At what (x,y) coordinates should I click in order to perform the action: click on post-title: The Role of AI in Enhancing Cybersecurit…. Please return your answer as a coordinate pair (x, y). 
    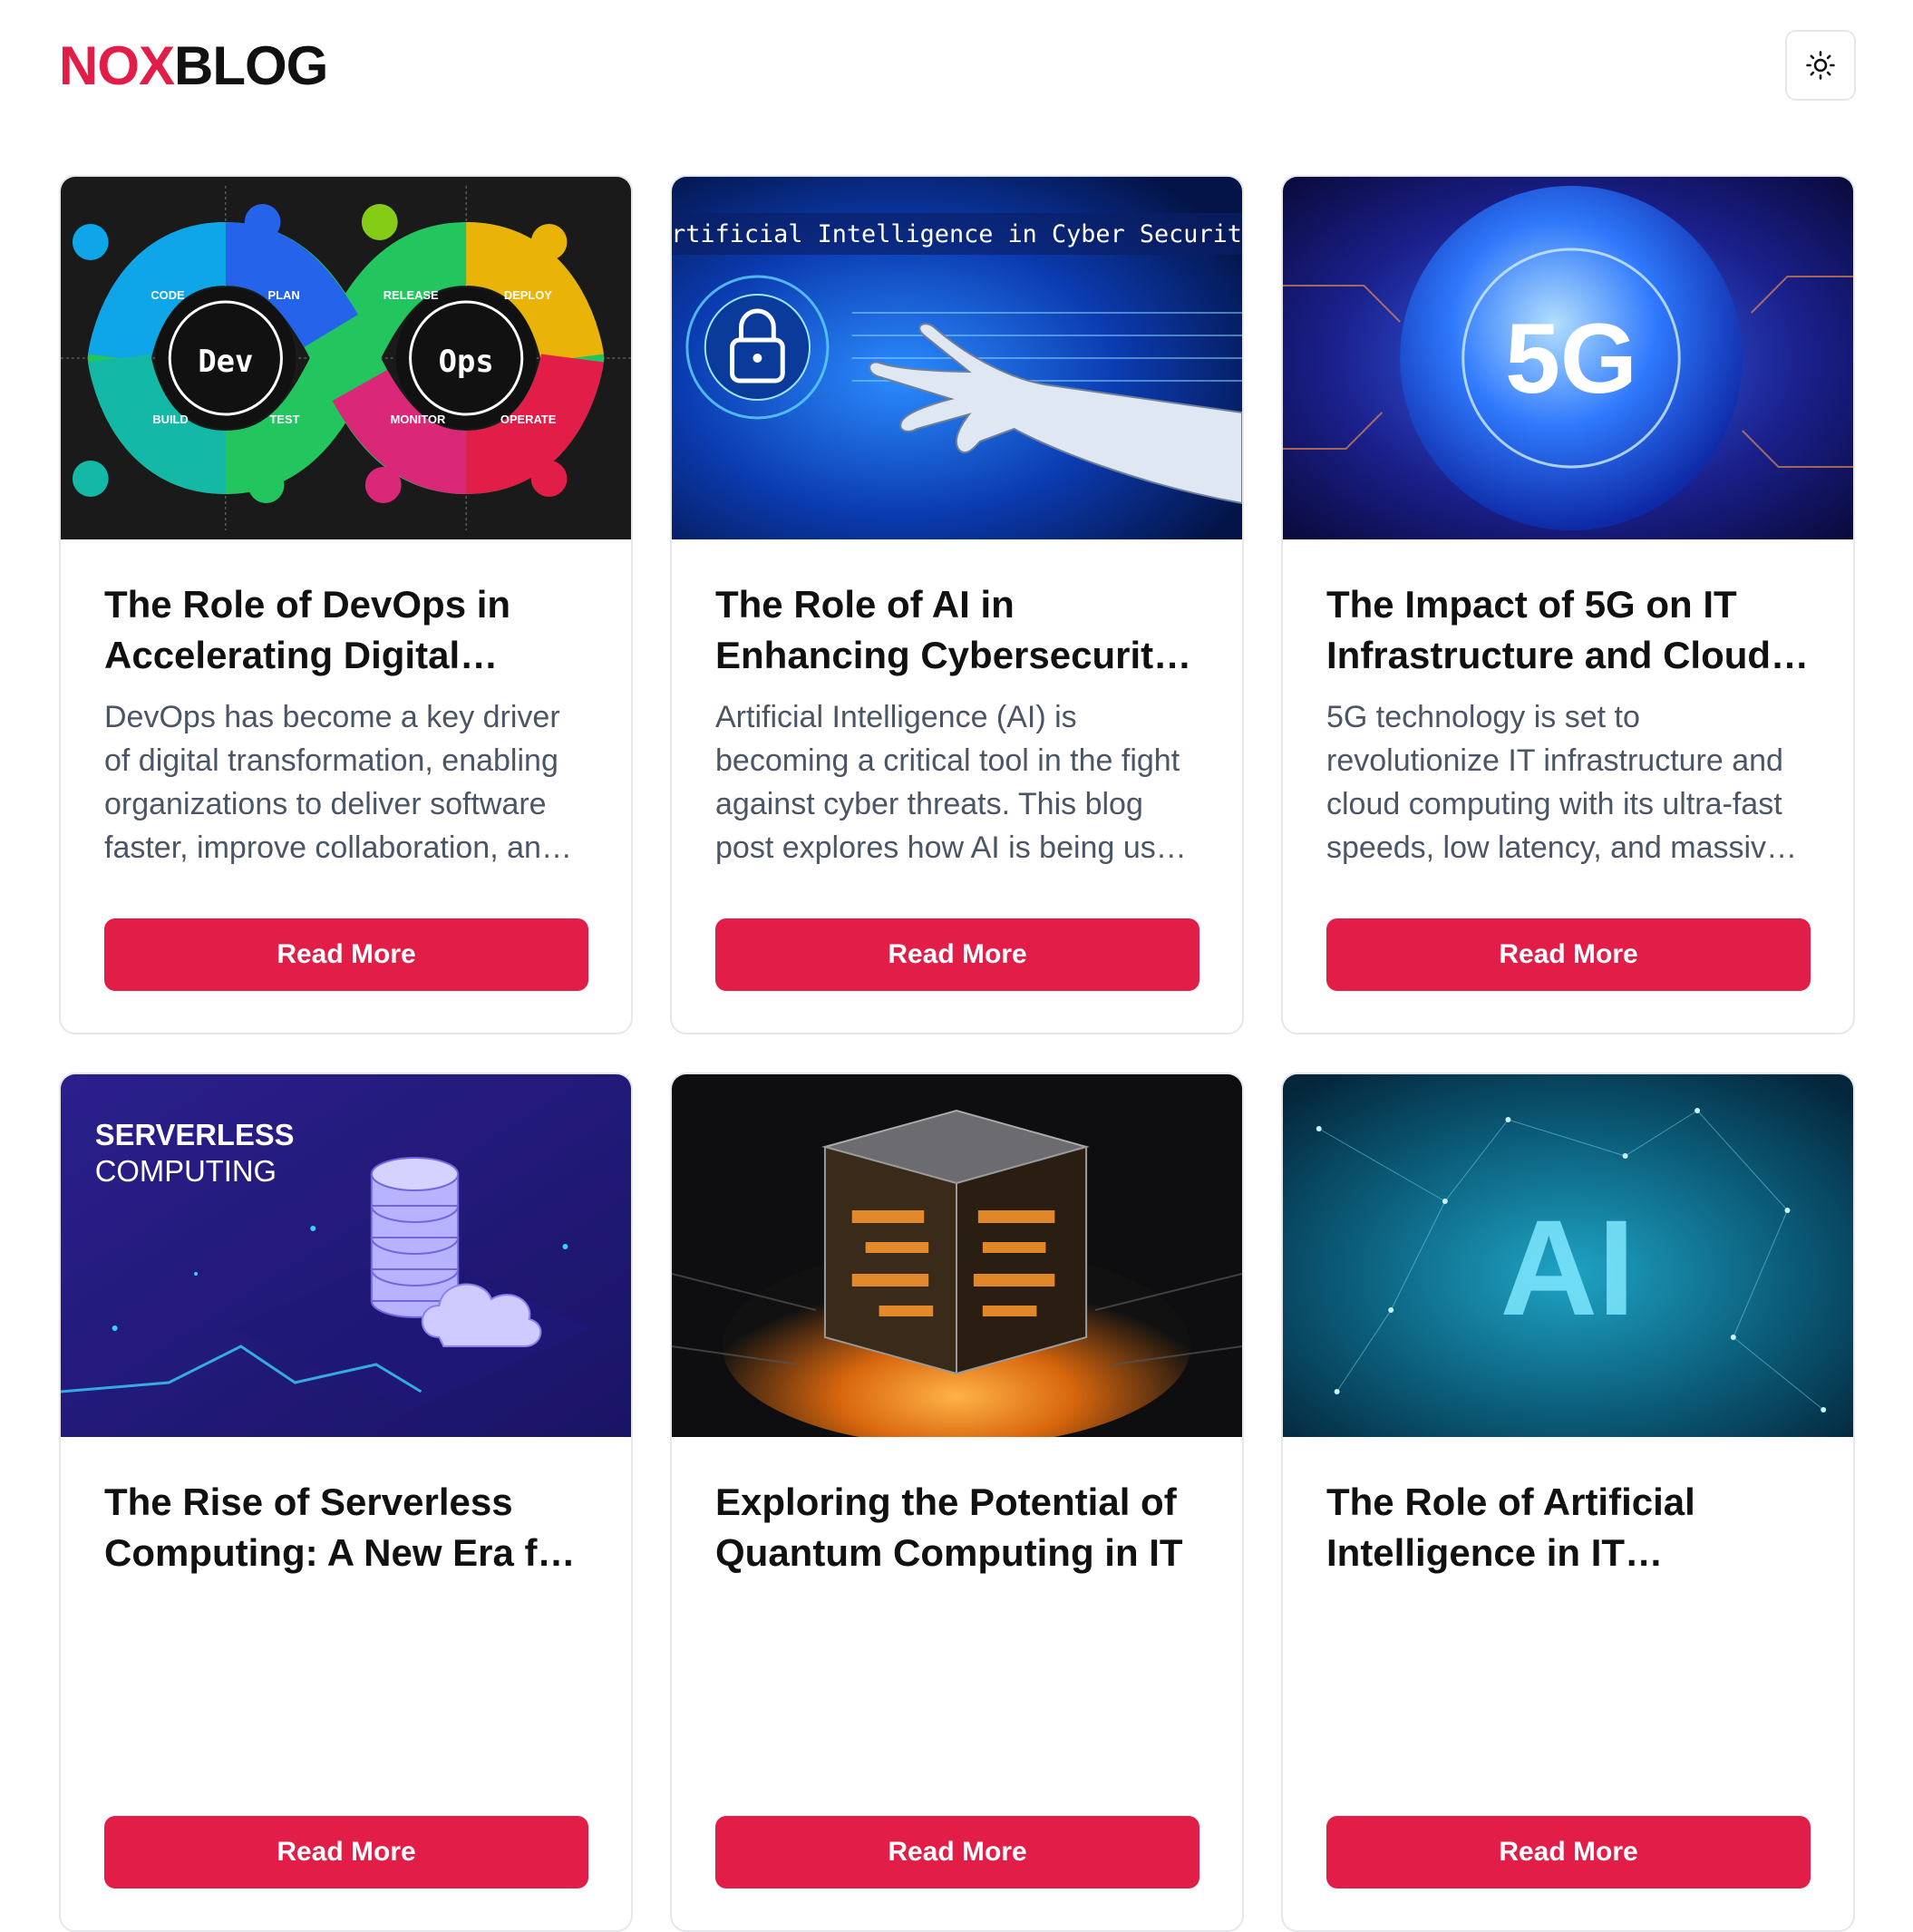
    Looking at the image, I should click on (957, 630).